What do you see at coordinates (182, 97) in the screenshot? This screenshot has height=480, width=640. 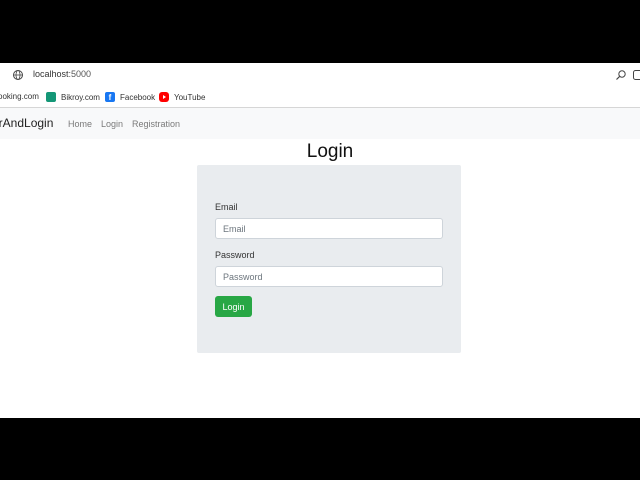 I see `bookmark-youtube: YouTube` at bounding box center [182, 97].